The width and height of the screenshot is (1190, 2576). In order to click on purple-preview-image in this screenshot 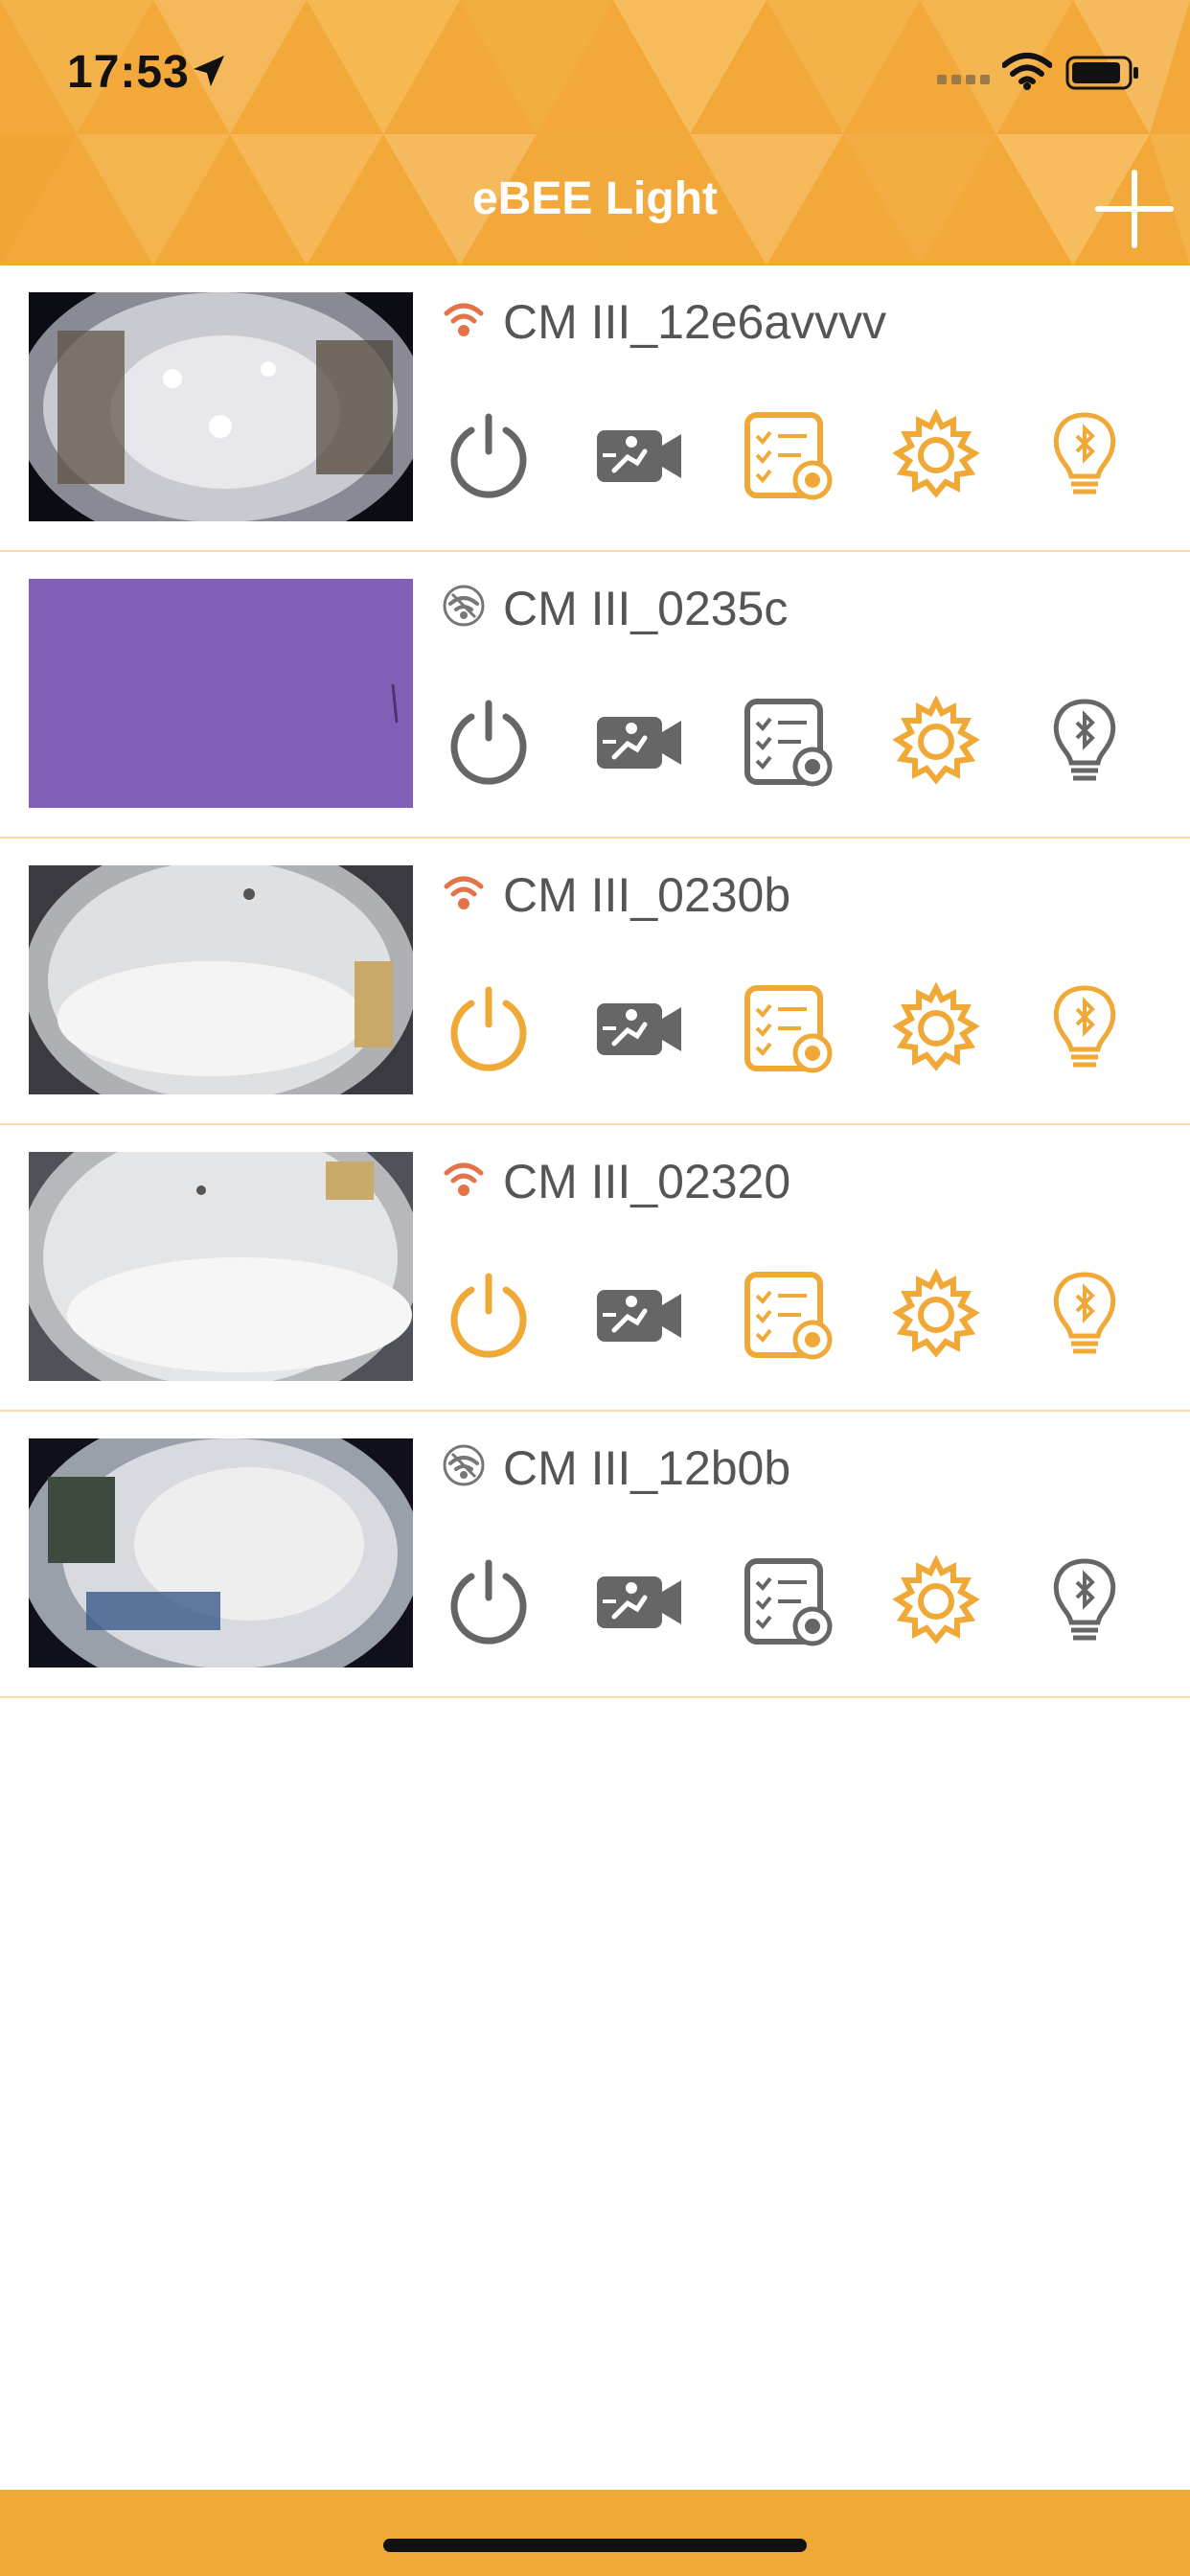, I will do `click(221, 693)`.